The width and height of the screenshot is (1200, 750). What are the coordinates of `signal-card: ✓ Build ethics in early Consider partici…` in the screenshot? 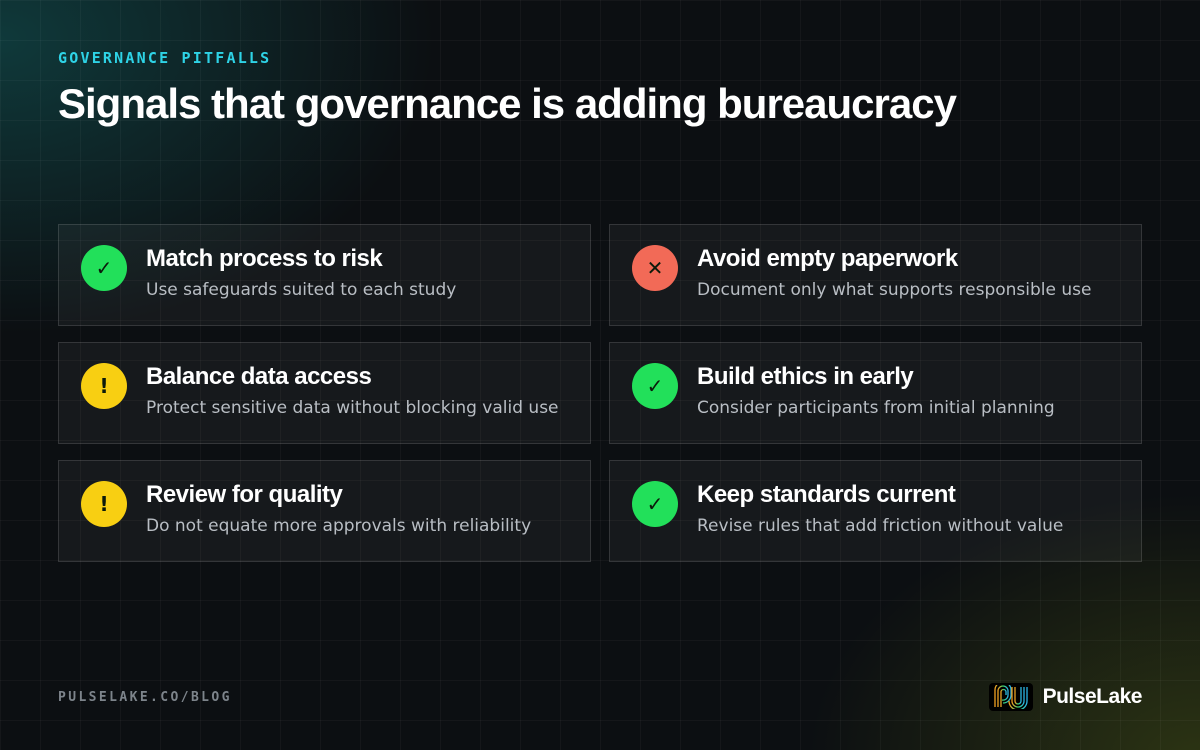 It's located at (875, 393).